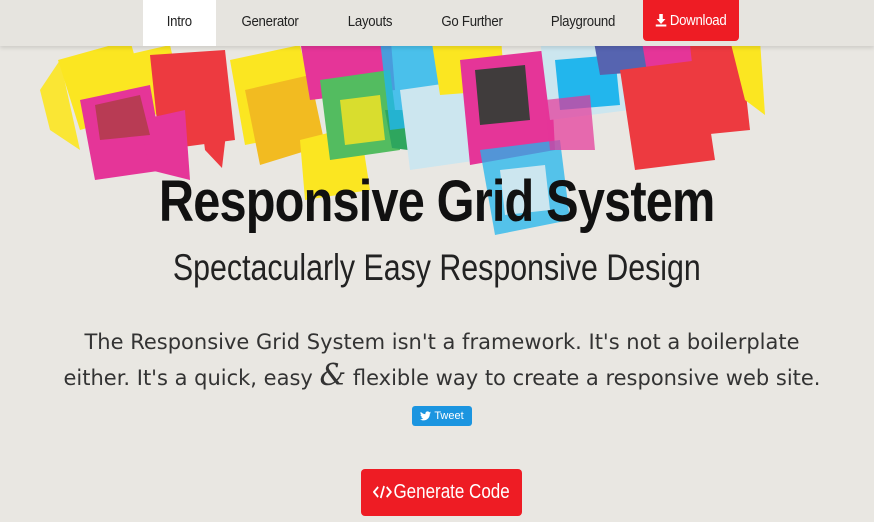 The width and height of the screenshot is (874, 522). What do you see at coordinates (179, 23) in the screenshot?
I see `nav-item-intro: Intro` at bounding box center [179, 23].